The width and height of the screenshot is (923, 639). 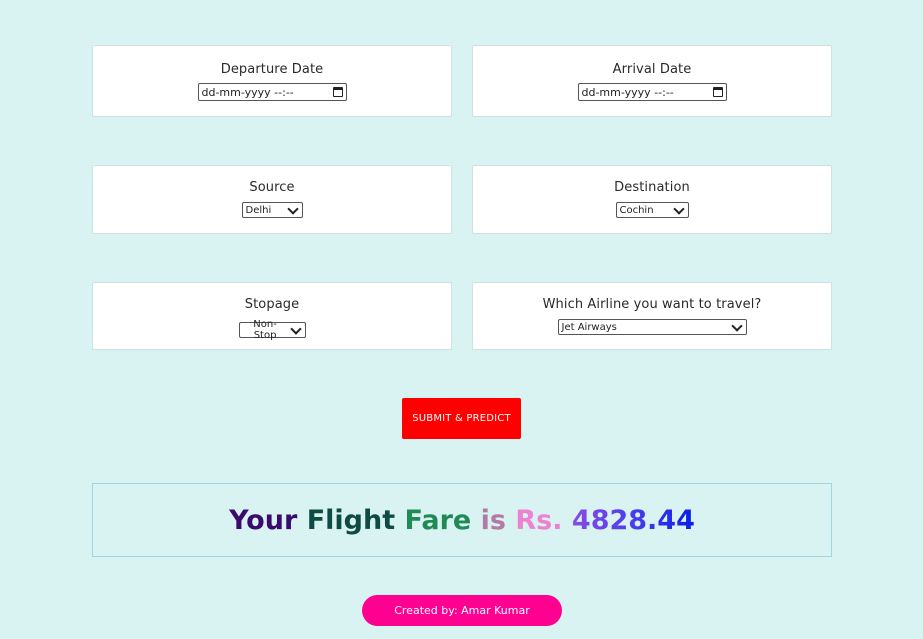 I want to click on fare-result-box: Your Flight Fare is Rs. 4828.44, so click(x=462, y=520).